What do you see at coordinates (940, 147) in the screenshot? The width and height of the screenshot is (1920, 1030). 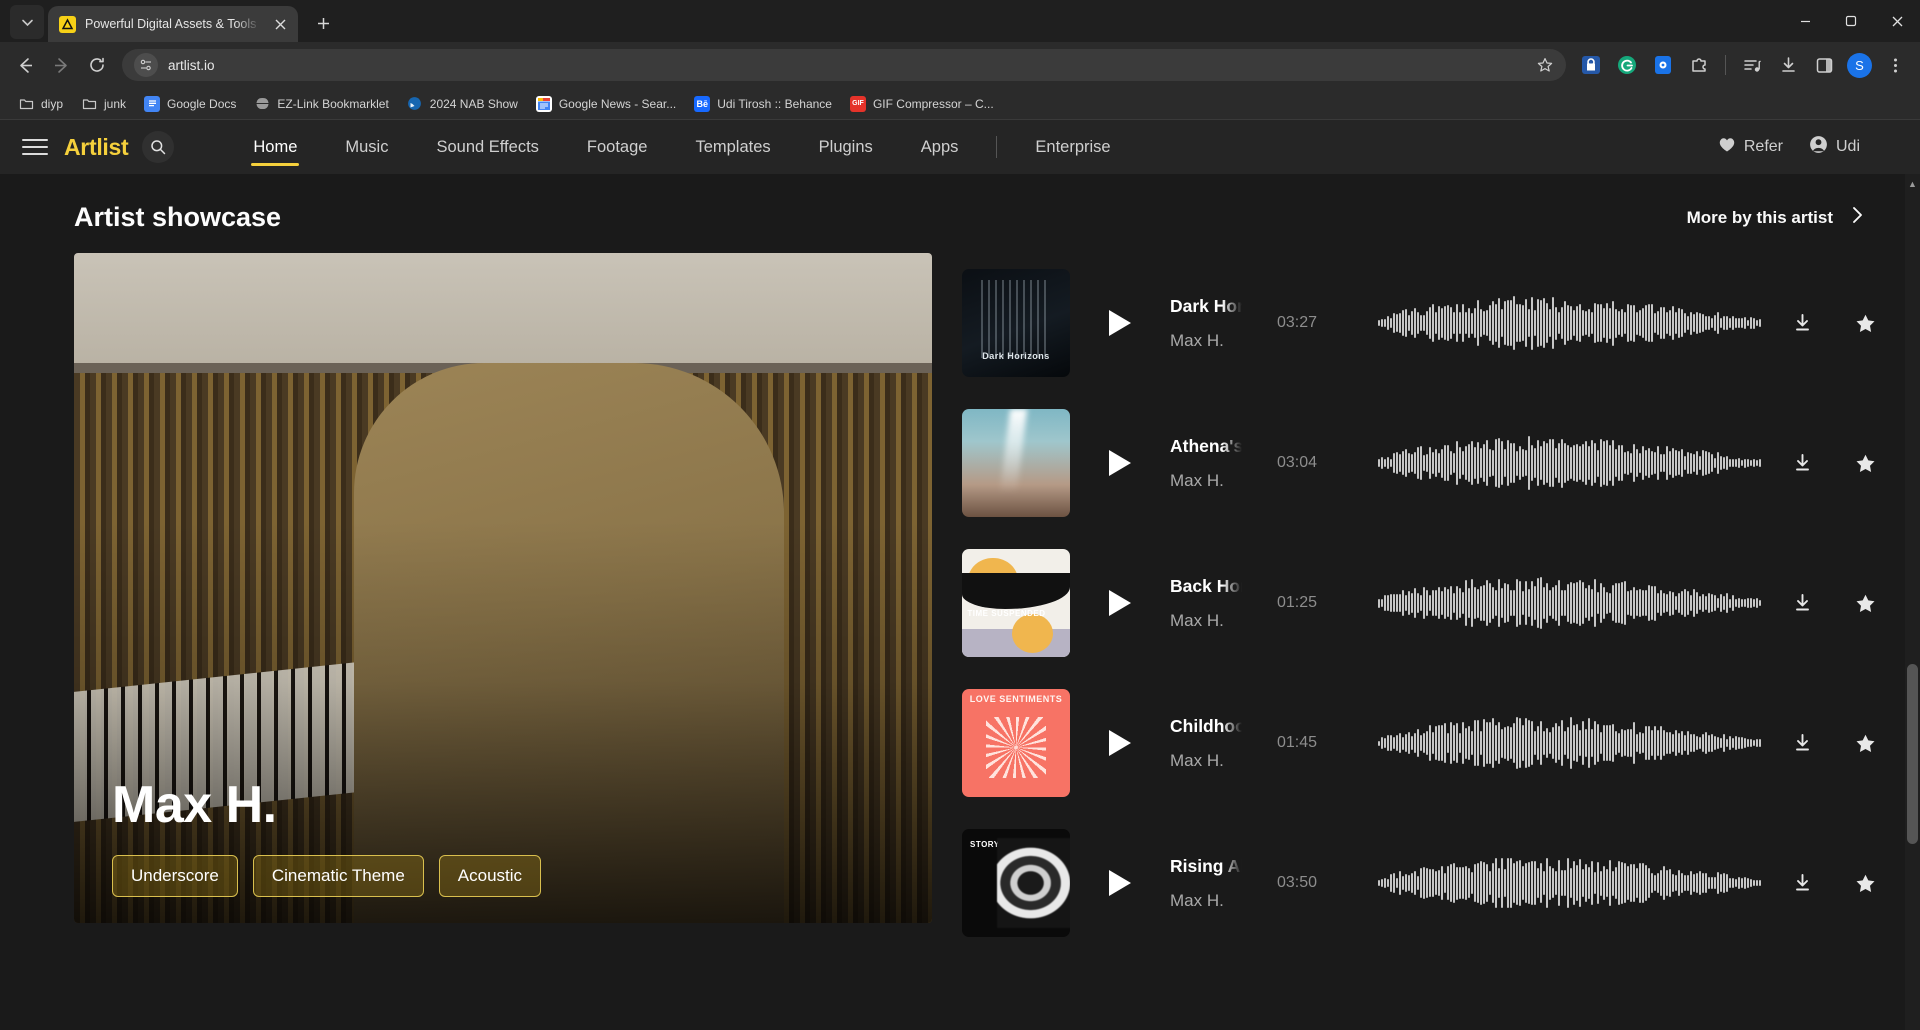 I see `nav-item-apps: Apps` at bounding box center [940, 147].